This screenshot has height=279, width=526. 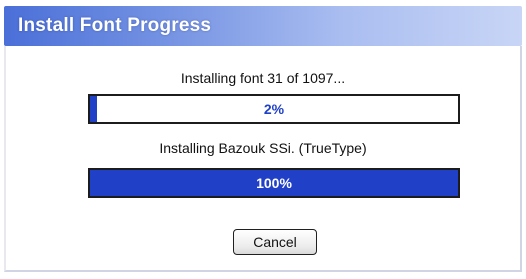 I want to click on cancel-button: Cancel, so click(x=275, y=242).